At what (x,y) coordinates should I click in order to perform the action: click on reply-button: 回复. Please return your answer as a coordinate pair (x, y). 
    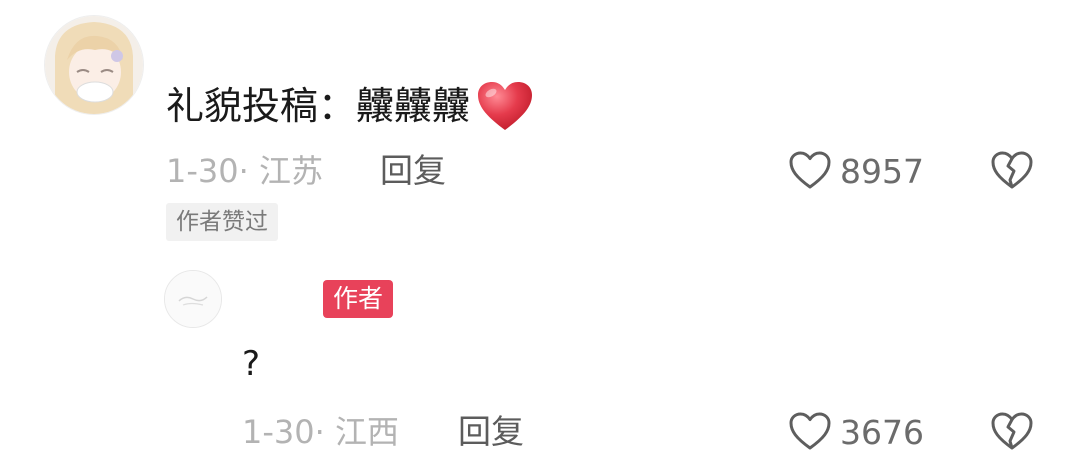
    Looking at the image, I should click on (413, 171).